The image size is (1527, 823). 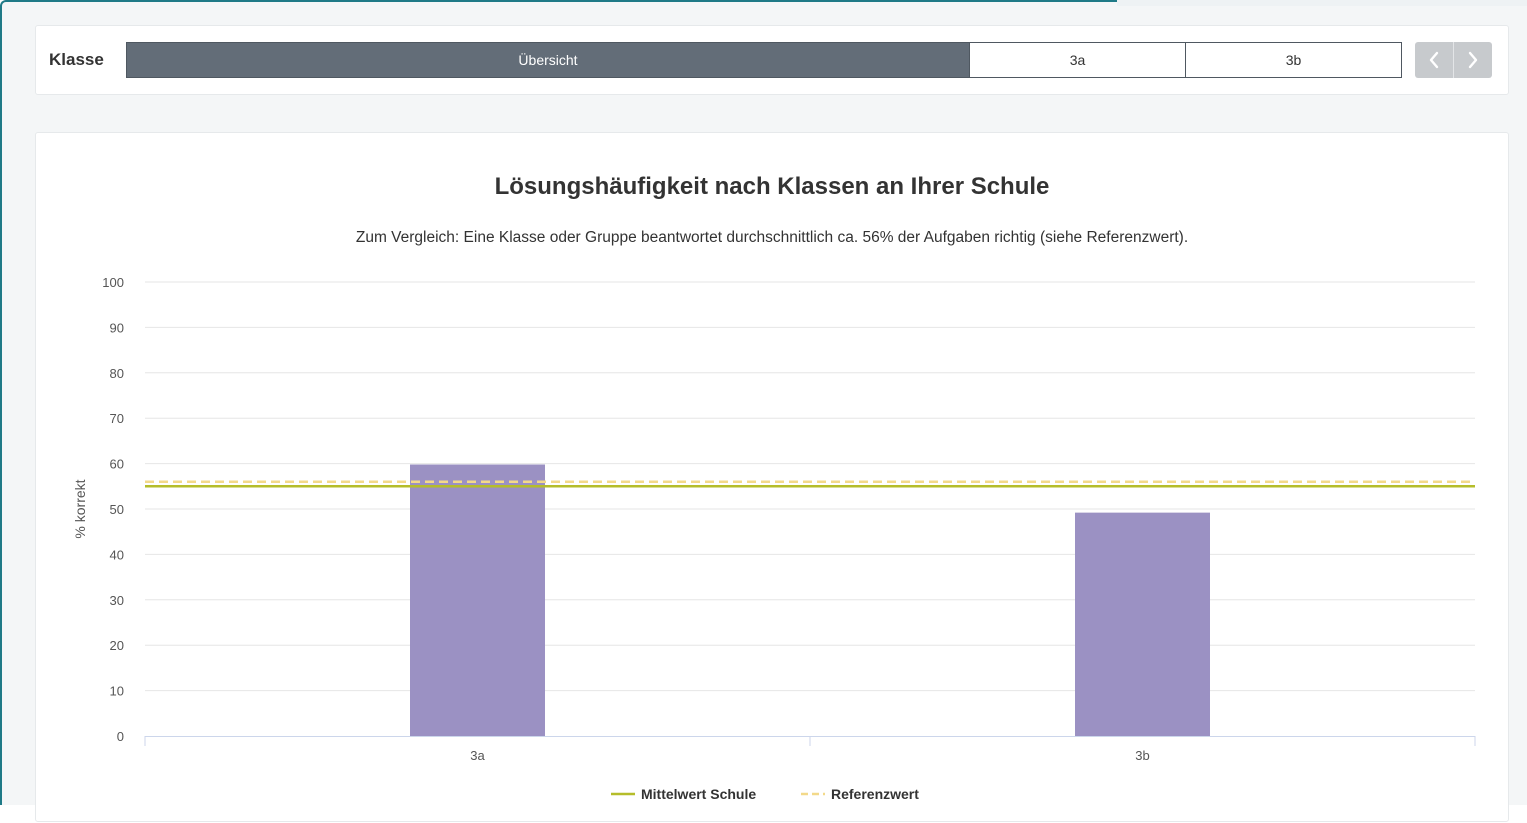 What do you see at coordinates (477, 600) in the screenshot?
I see `bar-3a` at bounding box center [477, 600].